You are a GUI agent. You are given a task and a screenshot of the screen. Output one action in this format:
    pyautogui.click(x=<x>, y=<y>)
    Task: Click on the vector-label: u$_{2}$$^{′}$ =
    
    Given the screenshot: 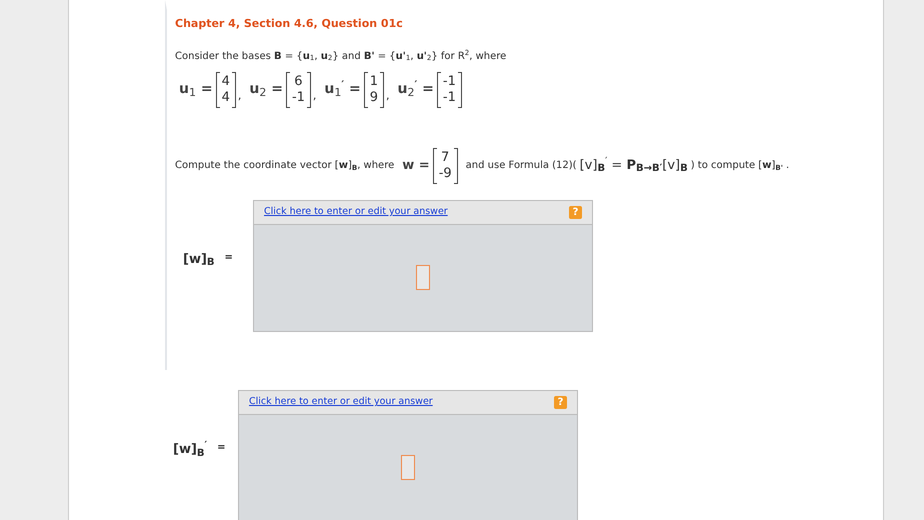 What is the action you would take?
    pyautogui.click(x=416, y=89)
    